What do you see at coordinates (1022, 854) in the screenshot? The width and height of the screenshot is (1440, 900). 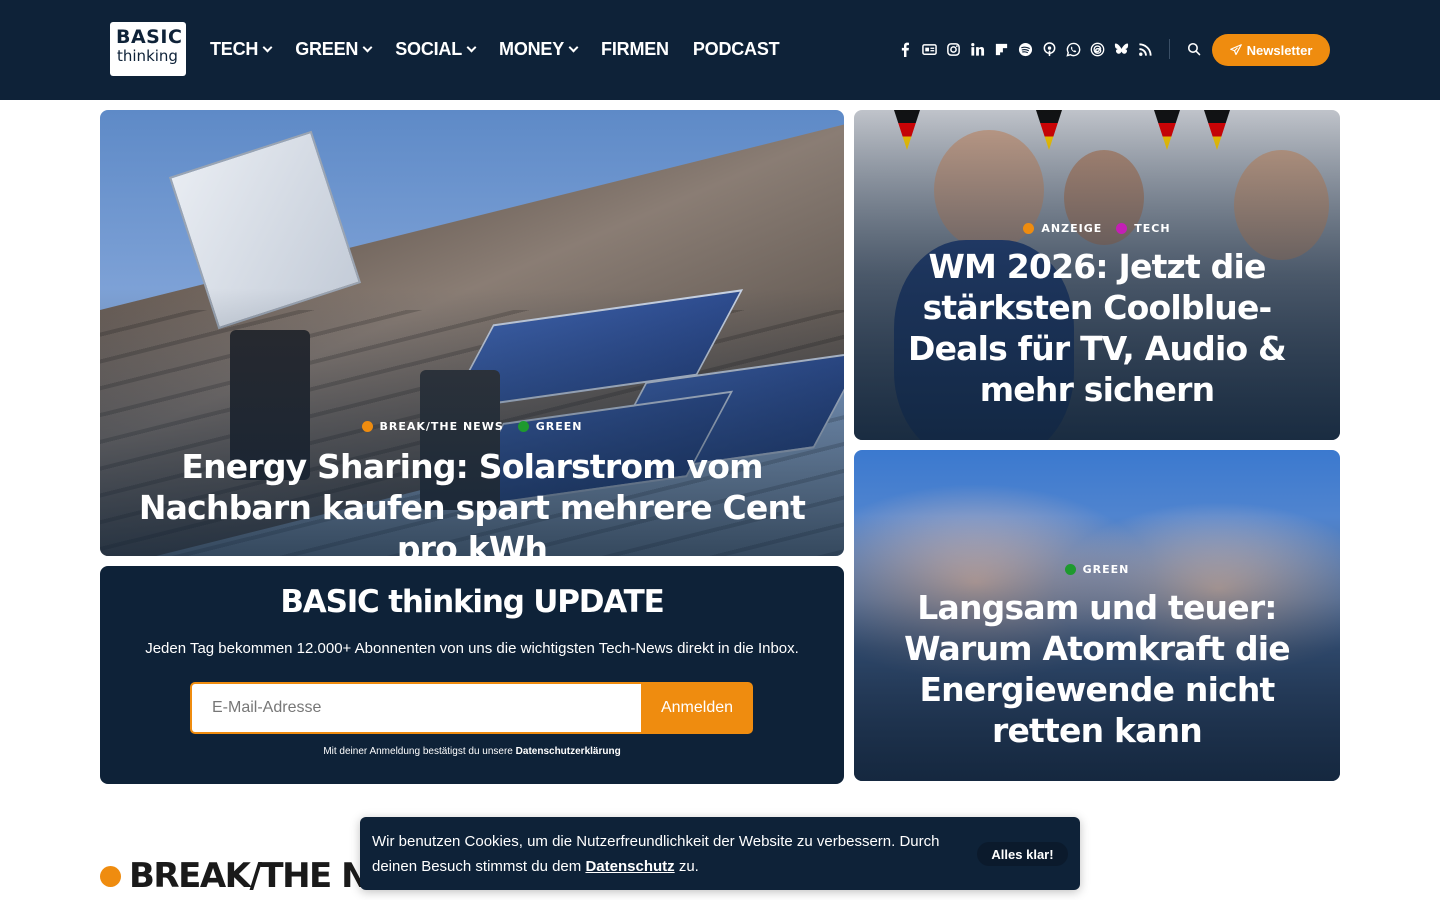 I see `cookie-accept-button: Alles klar!` at bounding box center [1022, 854].